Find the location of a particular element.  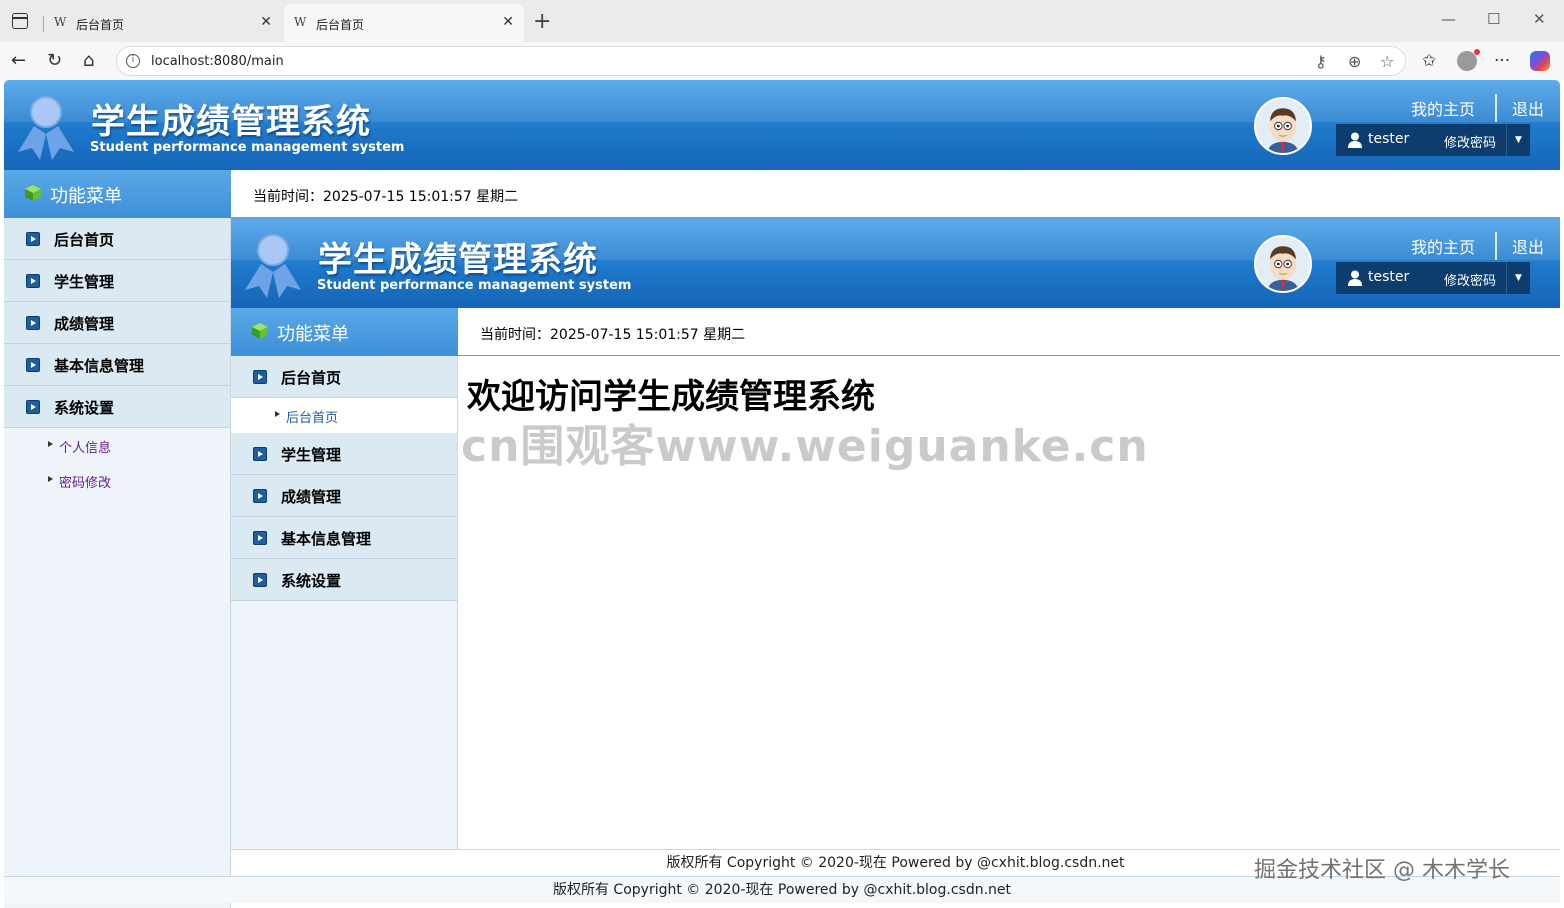

submenu-label: 密码修改 is located at coordinates (85, 481).